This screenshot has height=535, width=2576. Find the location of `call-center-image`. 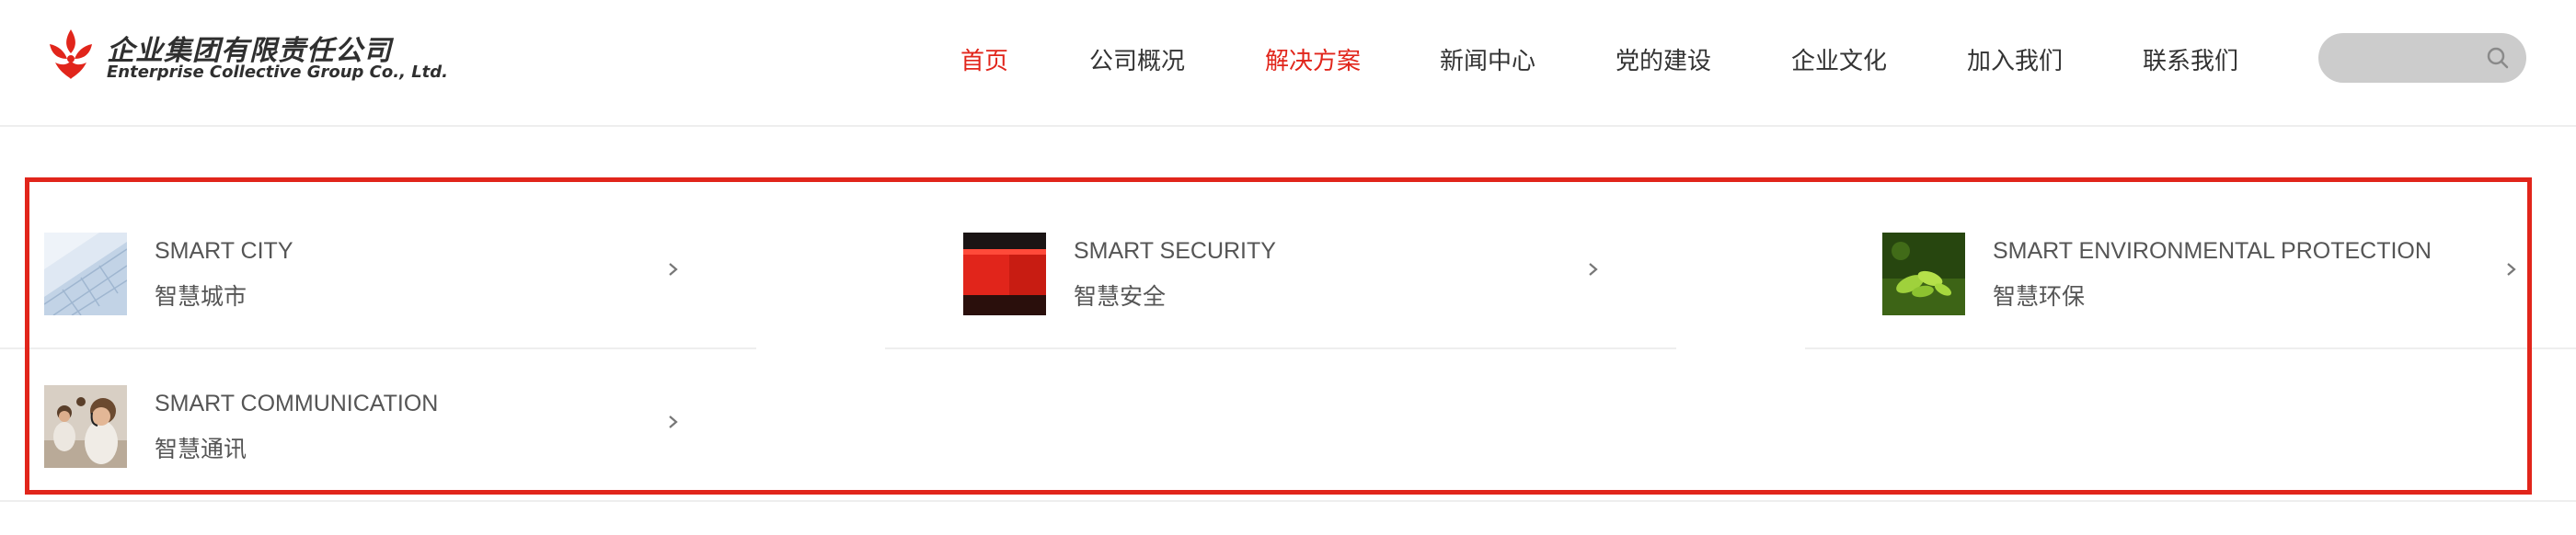

call-center-image is located at coordinates (85, 426).